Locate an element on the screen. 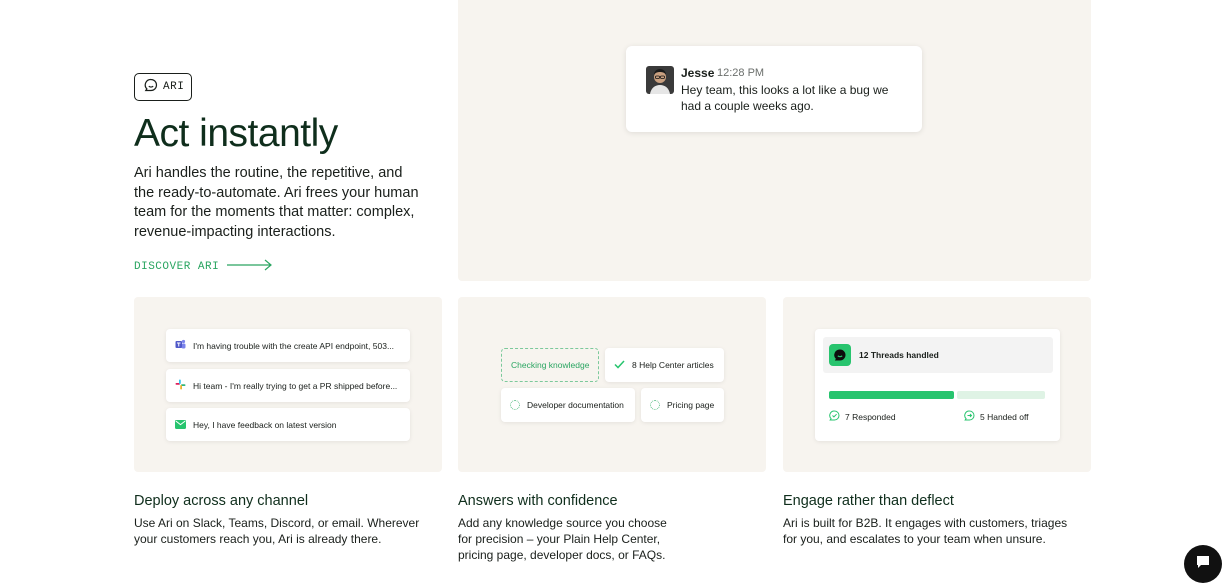 The width and height of the screenshot is (1226, 588). badge-label: ARI is located at coordinates (174, 87).